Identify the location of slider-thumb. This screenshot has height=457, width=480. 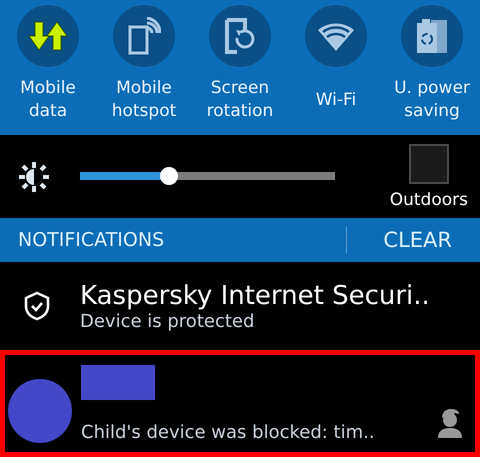
(169, 175).